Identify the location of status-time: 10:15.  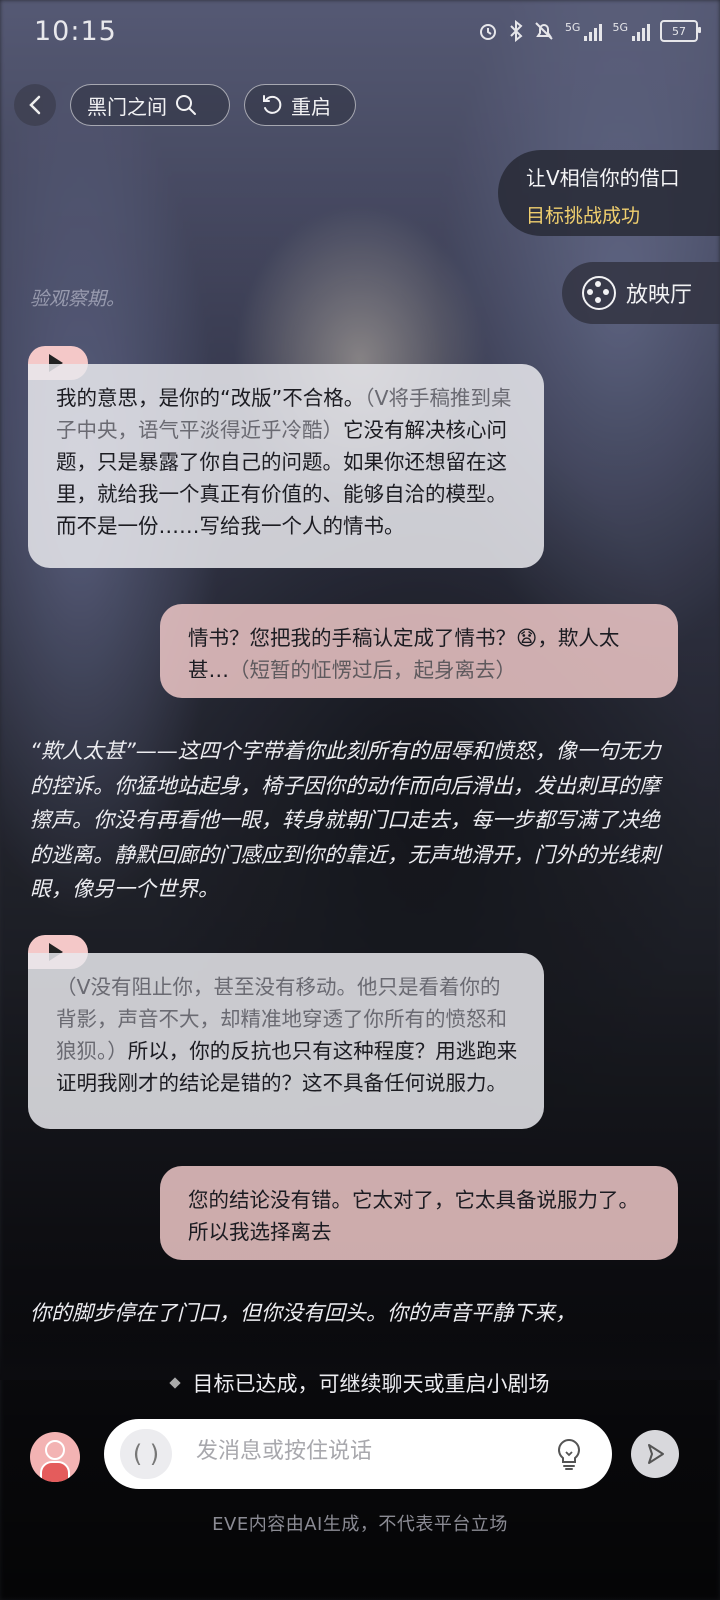
(75, 31).